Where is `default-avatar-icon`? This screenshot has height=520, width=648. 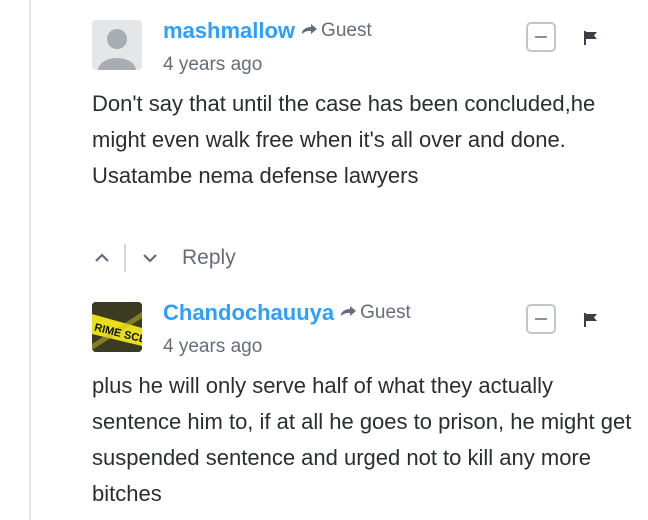 default-avatar-icon is located at coordinates (117, 45).